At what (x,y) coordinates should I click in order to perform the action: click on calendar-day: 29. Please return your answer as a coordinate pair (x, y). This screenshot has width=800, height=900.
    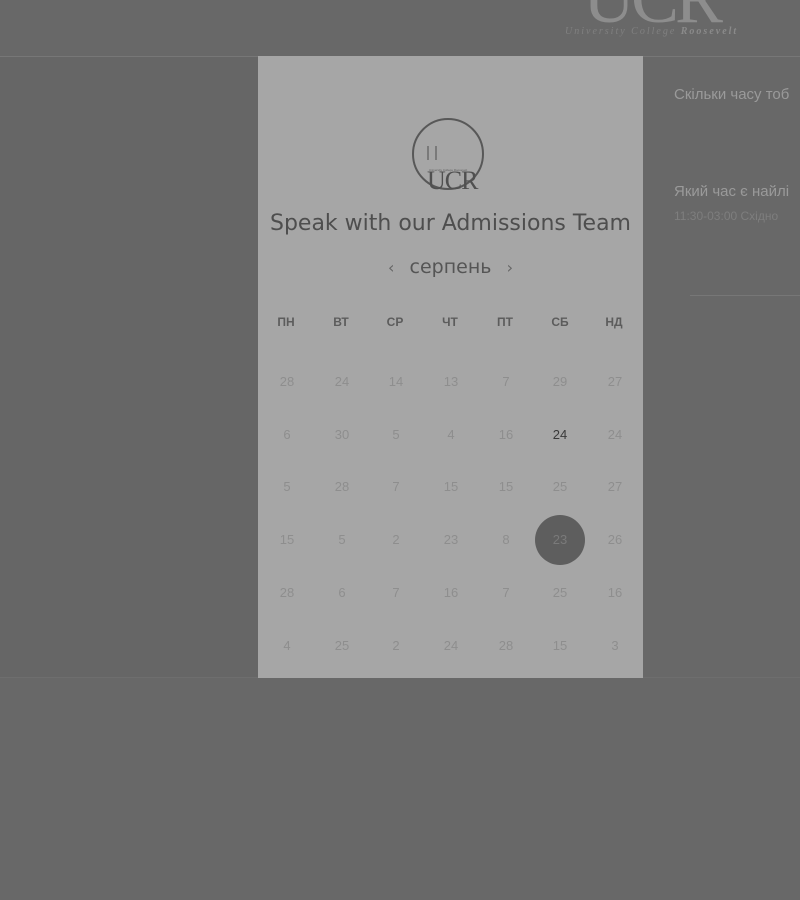
    Looking at the image, I should click on (560, 382).